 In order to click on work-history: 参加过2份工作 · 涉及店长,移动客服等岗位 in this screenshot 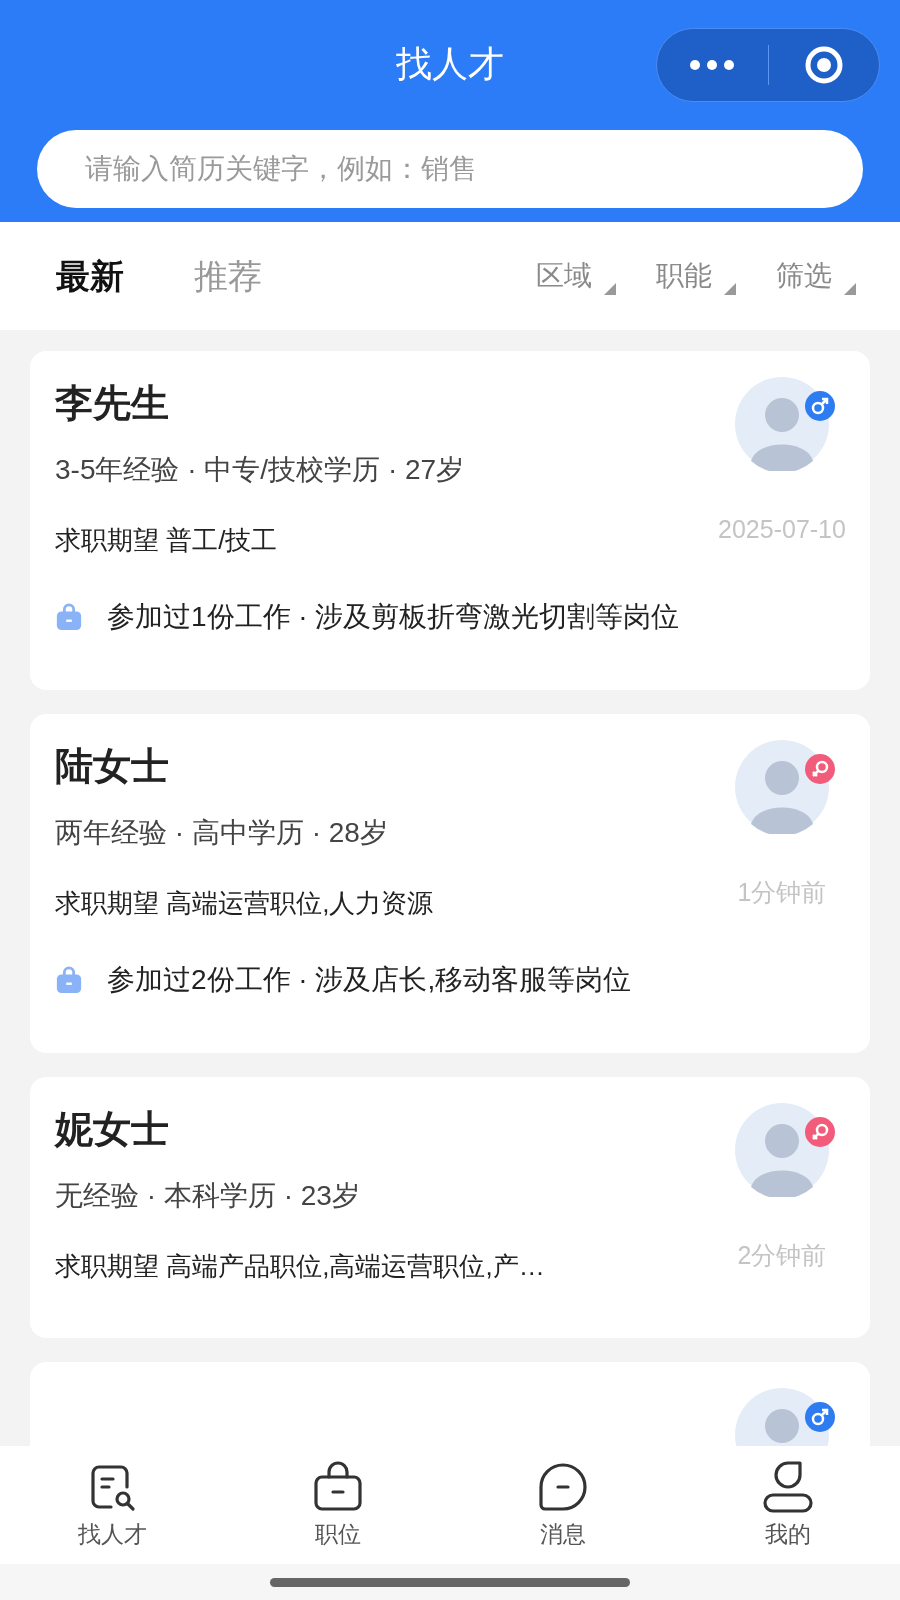, I will do `click(369, 980)`.